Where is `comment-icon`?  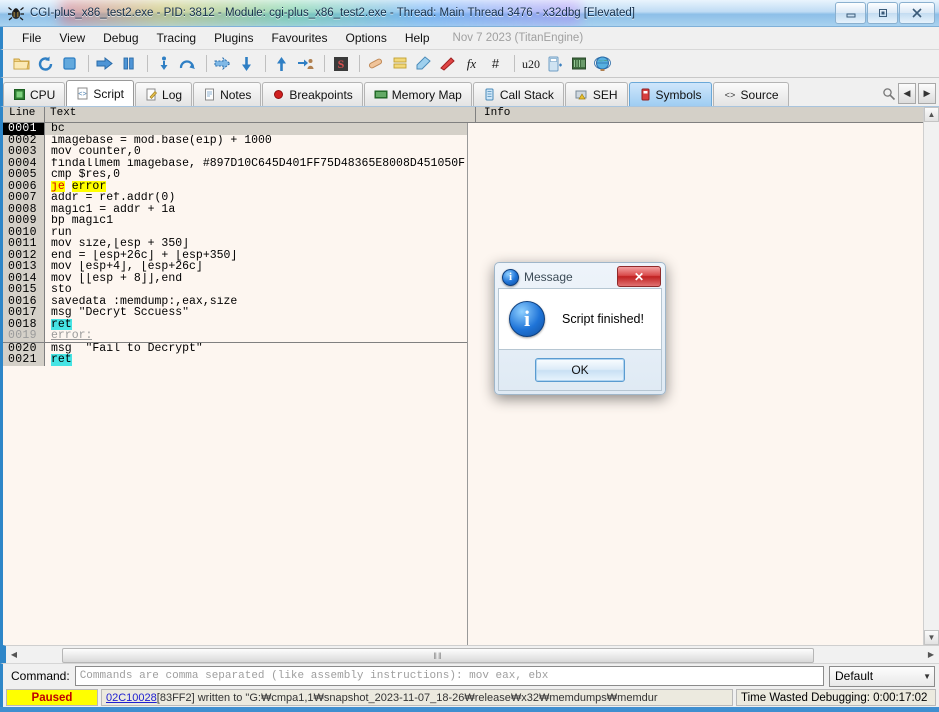 comment-icon is located at coordinates (423, 63).